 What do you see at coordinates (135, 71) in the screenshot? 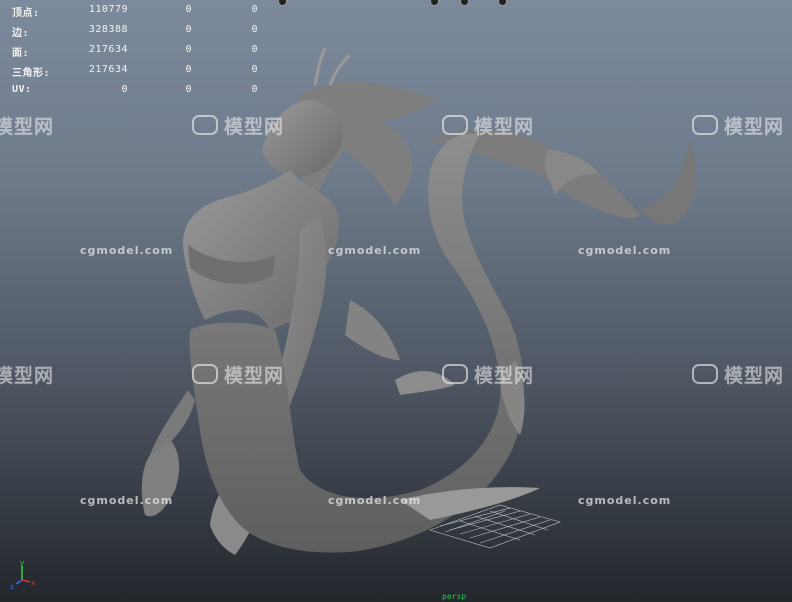
I see `hud-row-triangles: 三角形: 217634 0 0` at bounding box center [135, 71].